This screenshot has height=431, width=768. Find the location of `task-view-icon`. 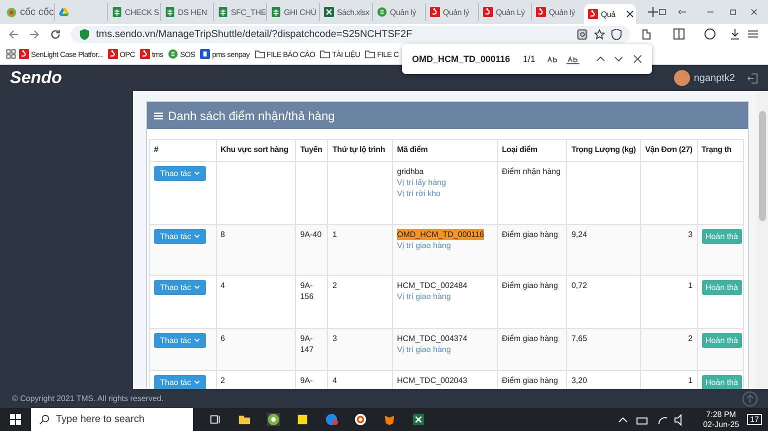

task-view-icon is located at coordinates (215, 419).